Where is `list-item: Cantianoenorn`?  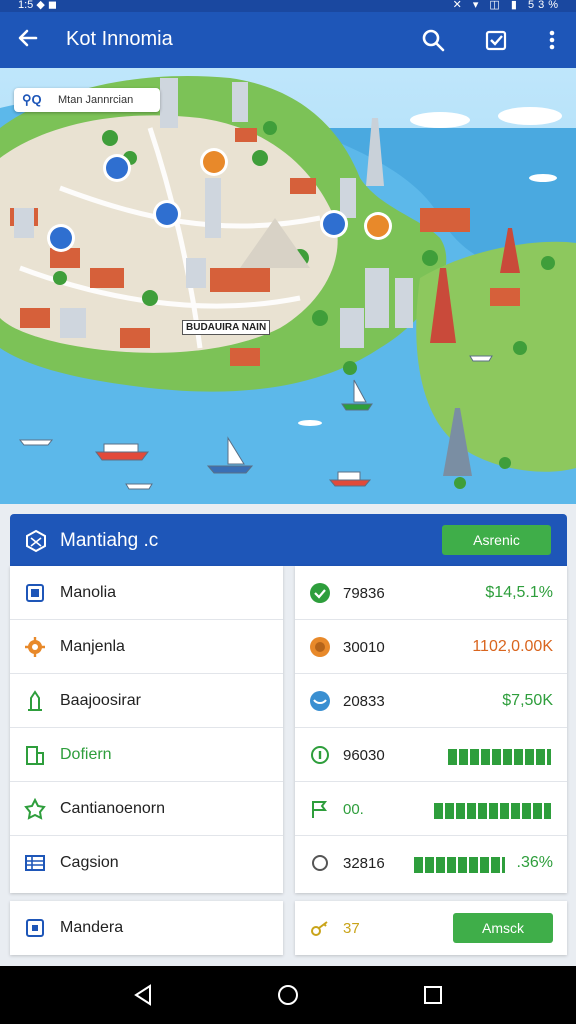 list-item: Cantianoenorn is located at coordinates (146, 809).